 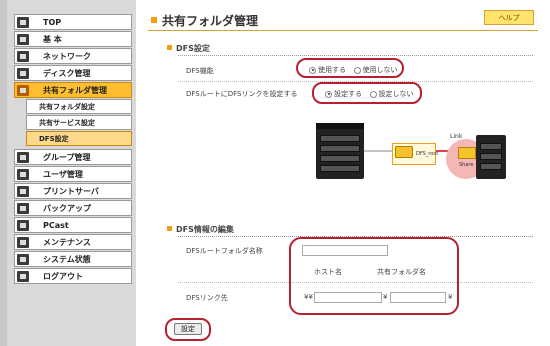 What do you see at coordinates (210, 21) in the screenshot?
I see `page-title: 共有フォルダ管理` at bounding box center [210, 21].